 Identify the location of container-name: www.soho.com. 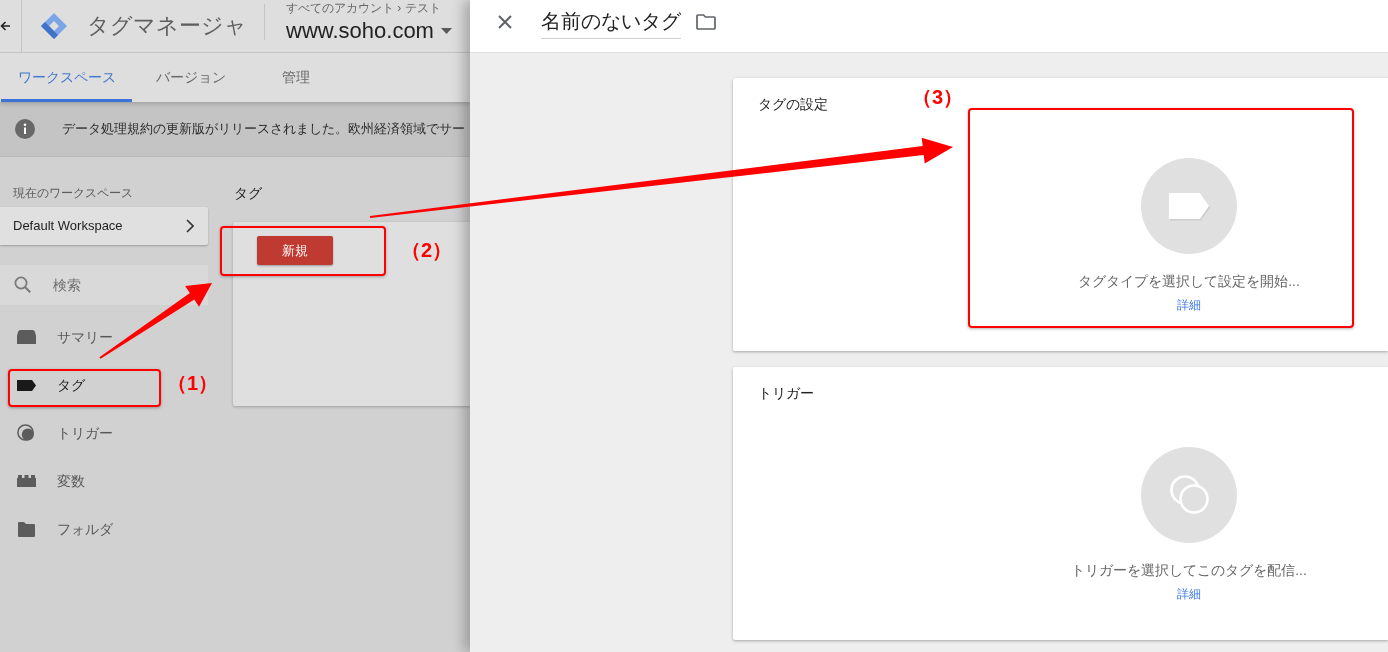
(360, 31).